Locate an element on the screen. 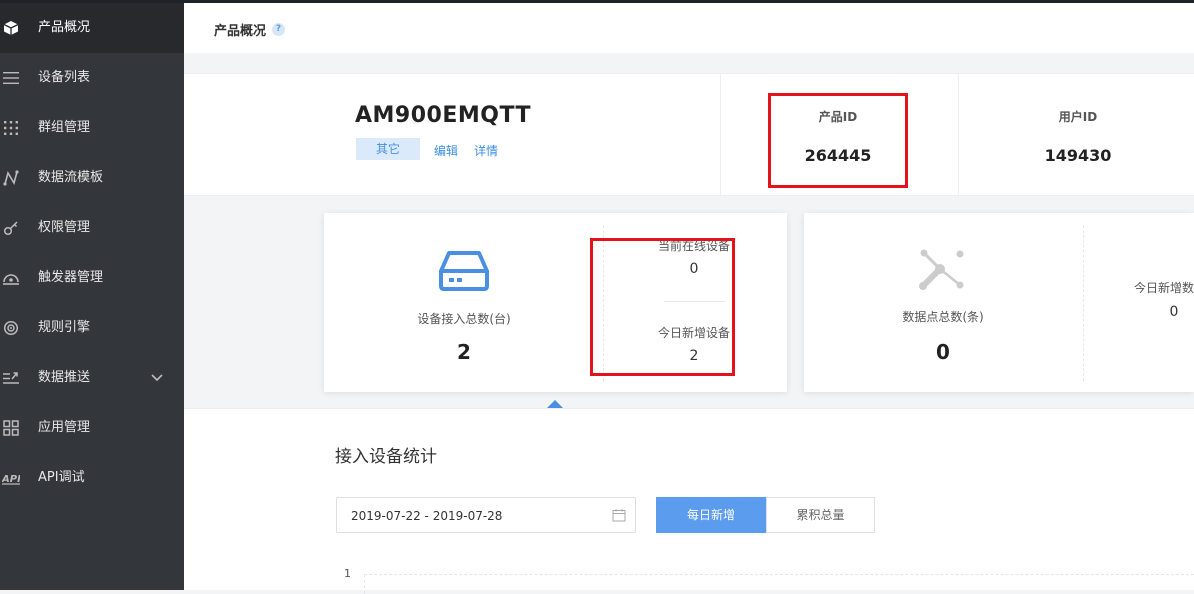  list-icon is located at coordinates (11, 78).